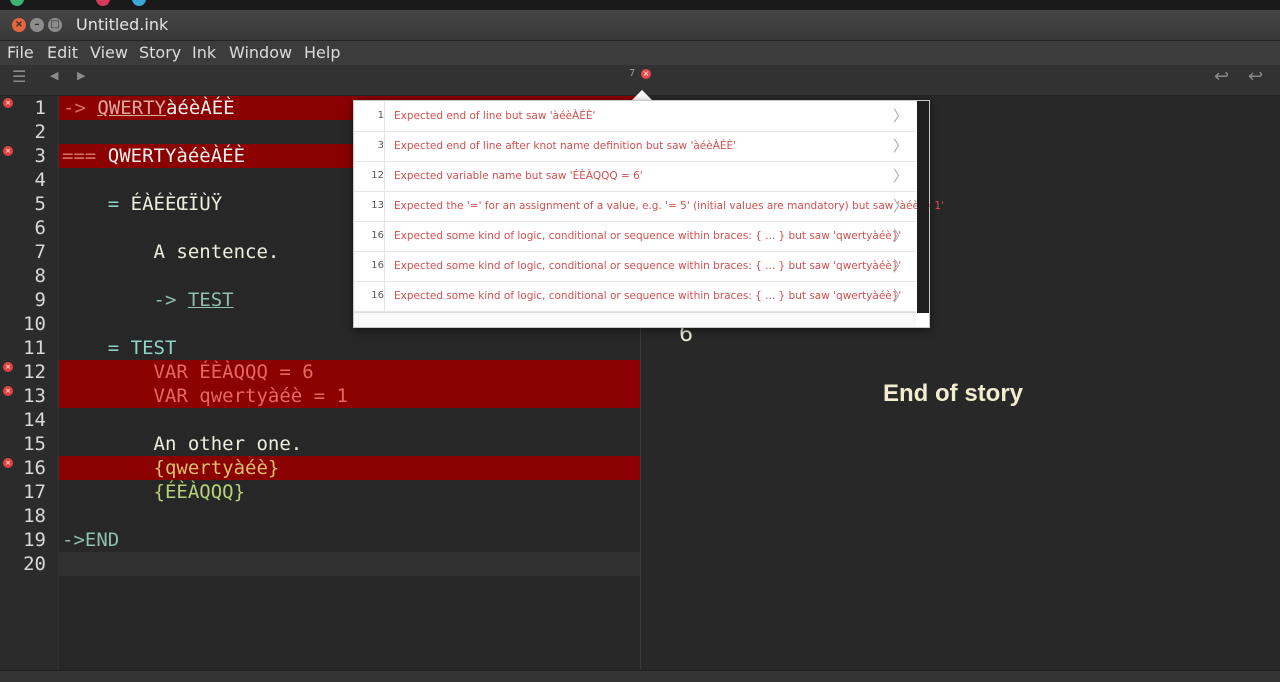 This screenshot has height=682, width=1280. I want to click on line-number: 18, so click(34, 516).